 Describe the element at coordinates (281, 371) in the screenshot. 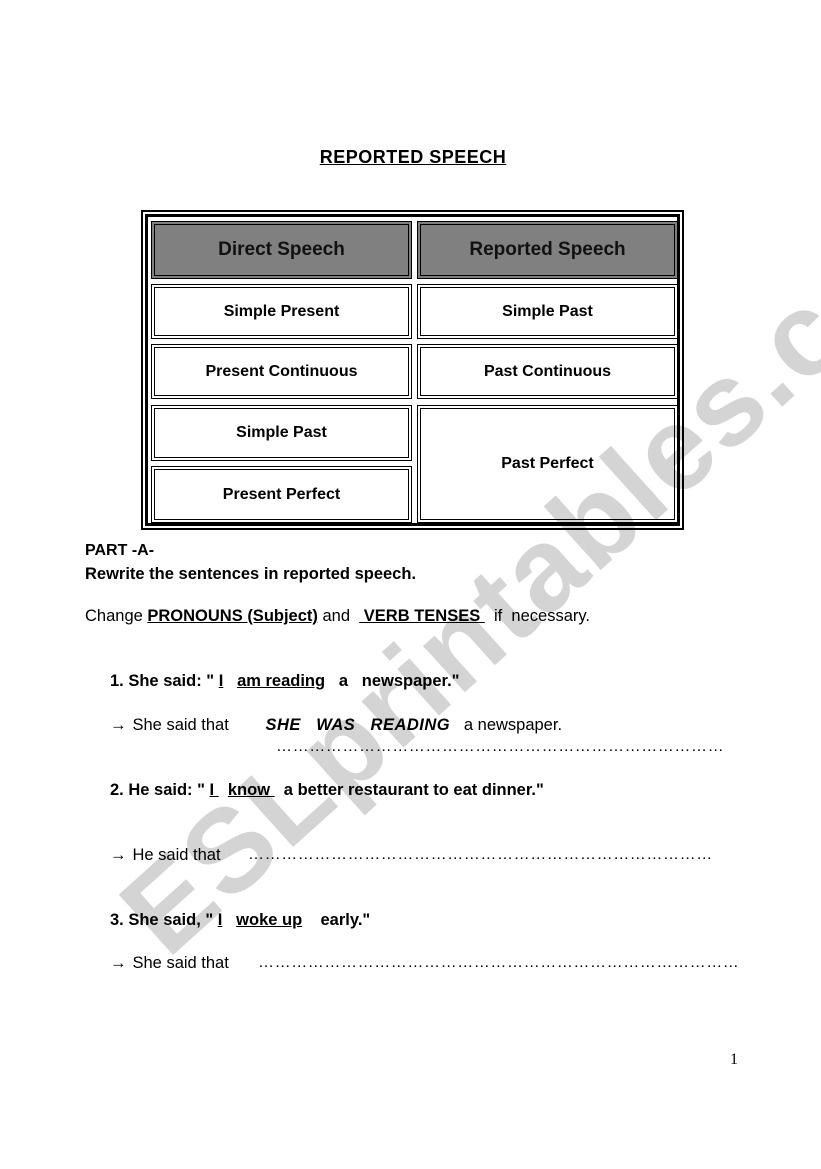

I see `direct-cell: Present Continuous` at that location.